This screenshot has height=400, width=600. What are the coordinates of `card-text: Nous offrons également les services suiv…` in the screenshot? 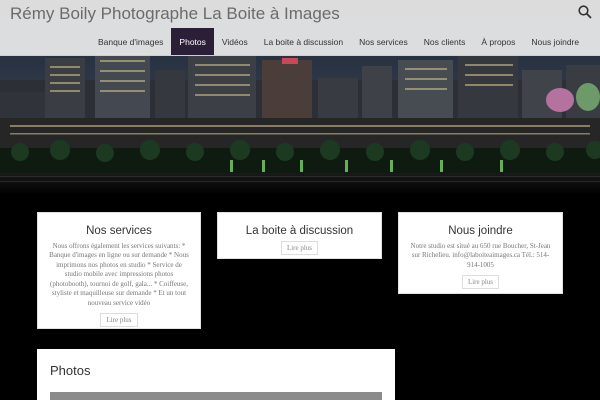 It's located at (119, 274).